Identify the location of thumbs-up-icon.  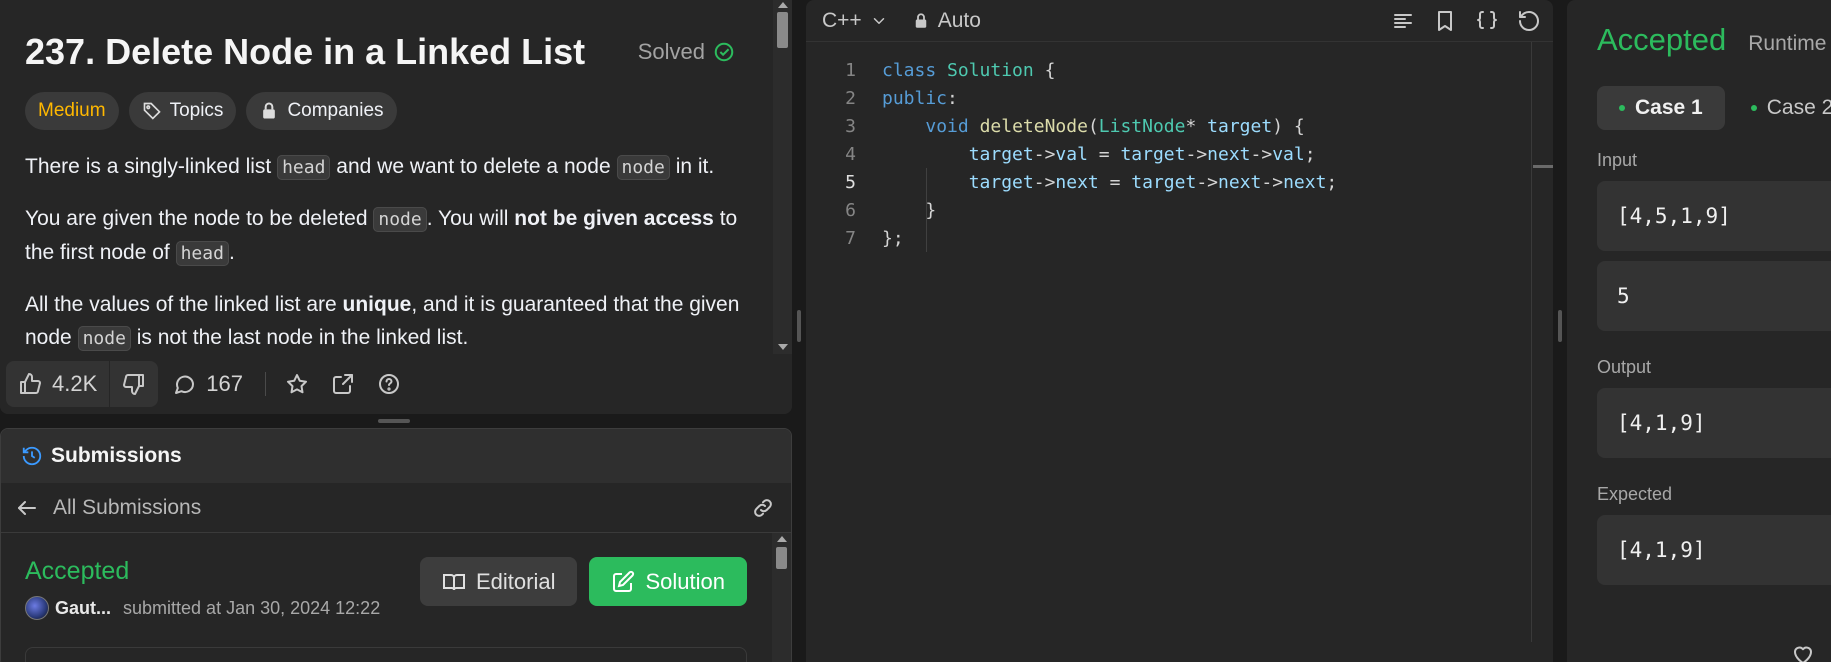
(30, 383).